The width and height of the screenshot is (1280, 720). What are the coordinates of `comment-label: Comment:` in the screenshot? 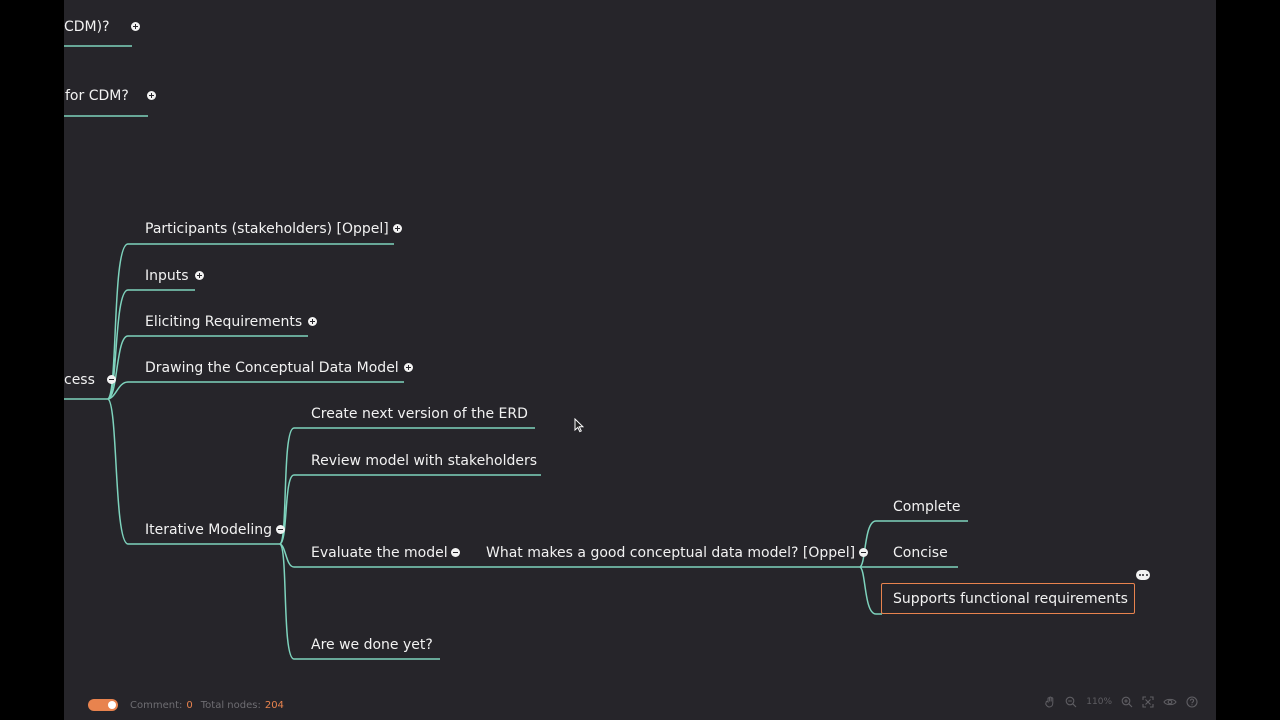 It's located at (156, 705).